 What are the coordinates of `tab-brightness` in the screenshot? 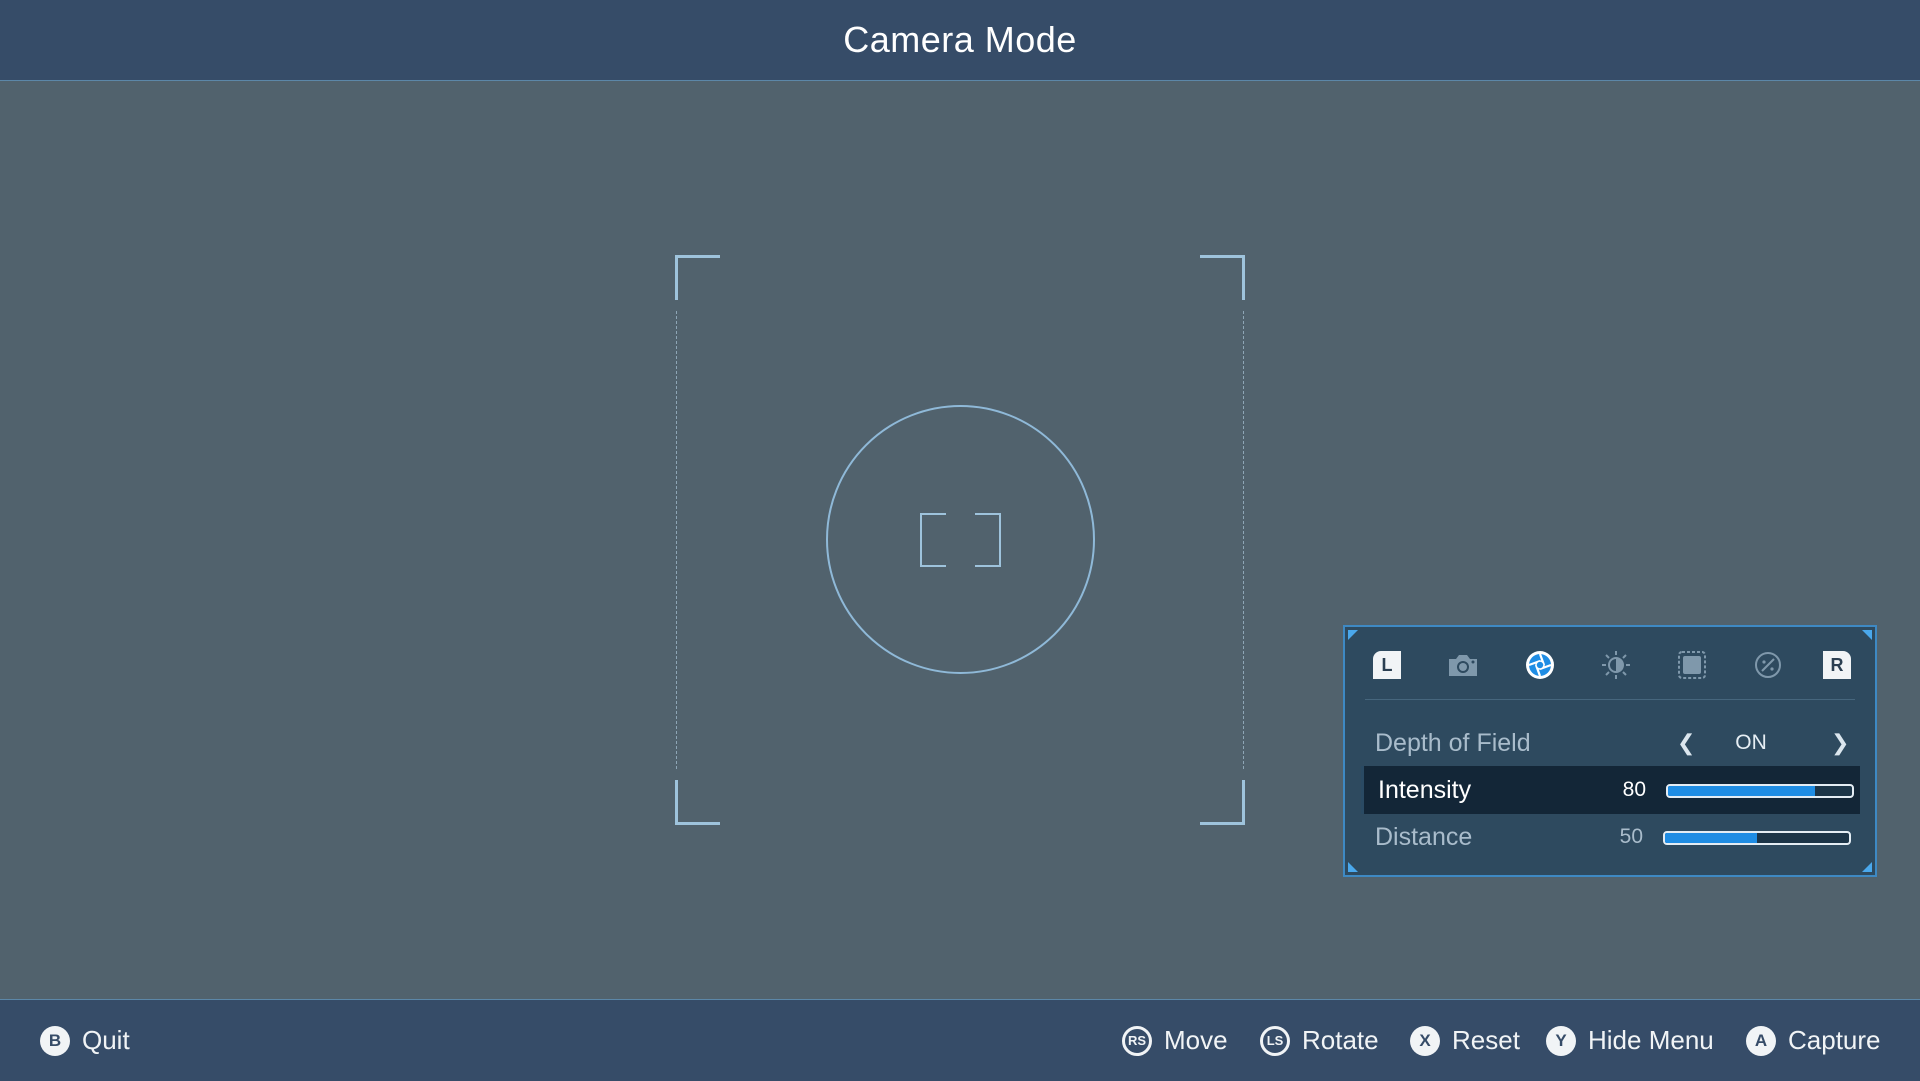 It's located at (1616, 665).